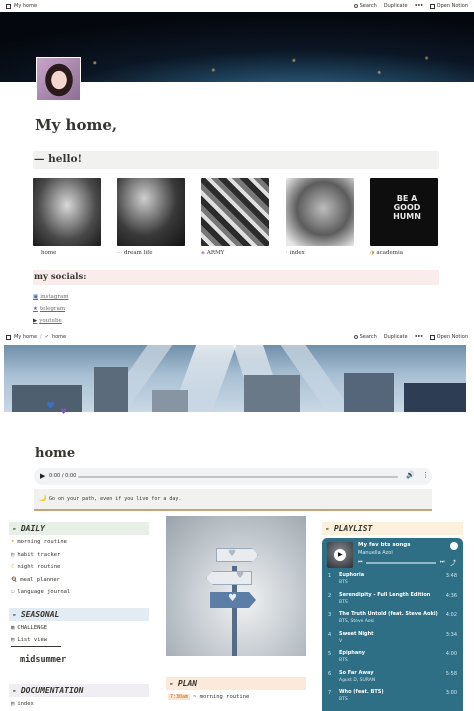 The width and height of the screenshot is (474, 711). What do you see at coordinates (13, 592) in the screenshot?
I see `journal-icon: ▭` at bounding box center [13, 592].